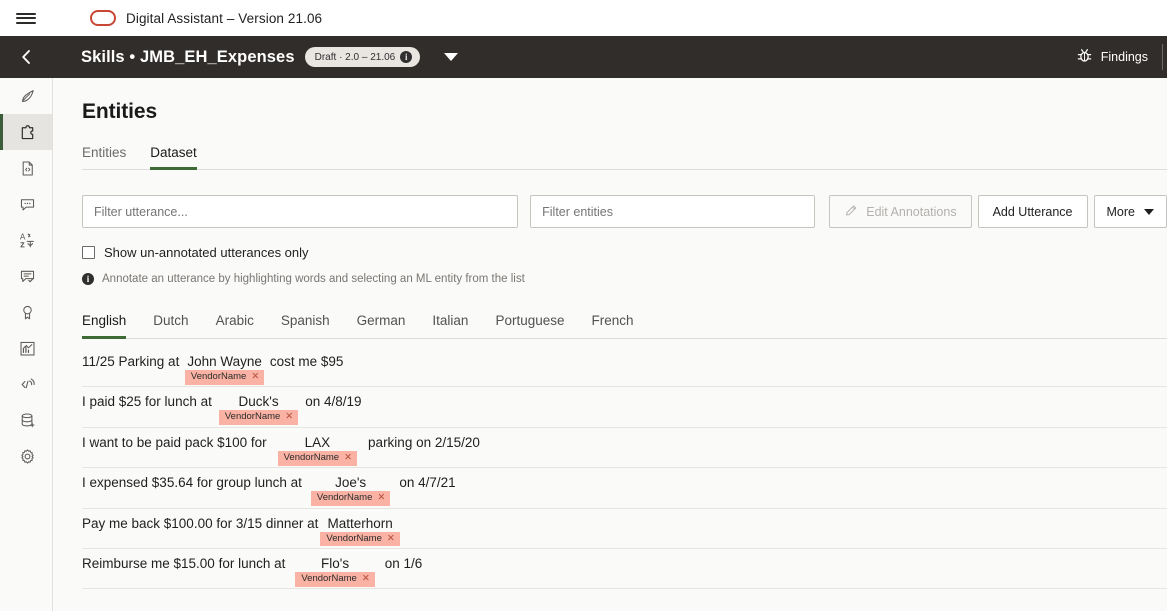 Image resolution: width=1167 pixels, height=611 pixels. I want to click on more-button: More, so click(1130, 211).